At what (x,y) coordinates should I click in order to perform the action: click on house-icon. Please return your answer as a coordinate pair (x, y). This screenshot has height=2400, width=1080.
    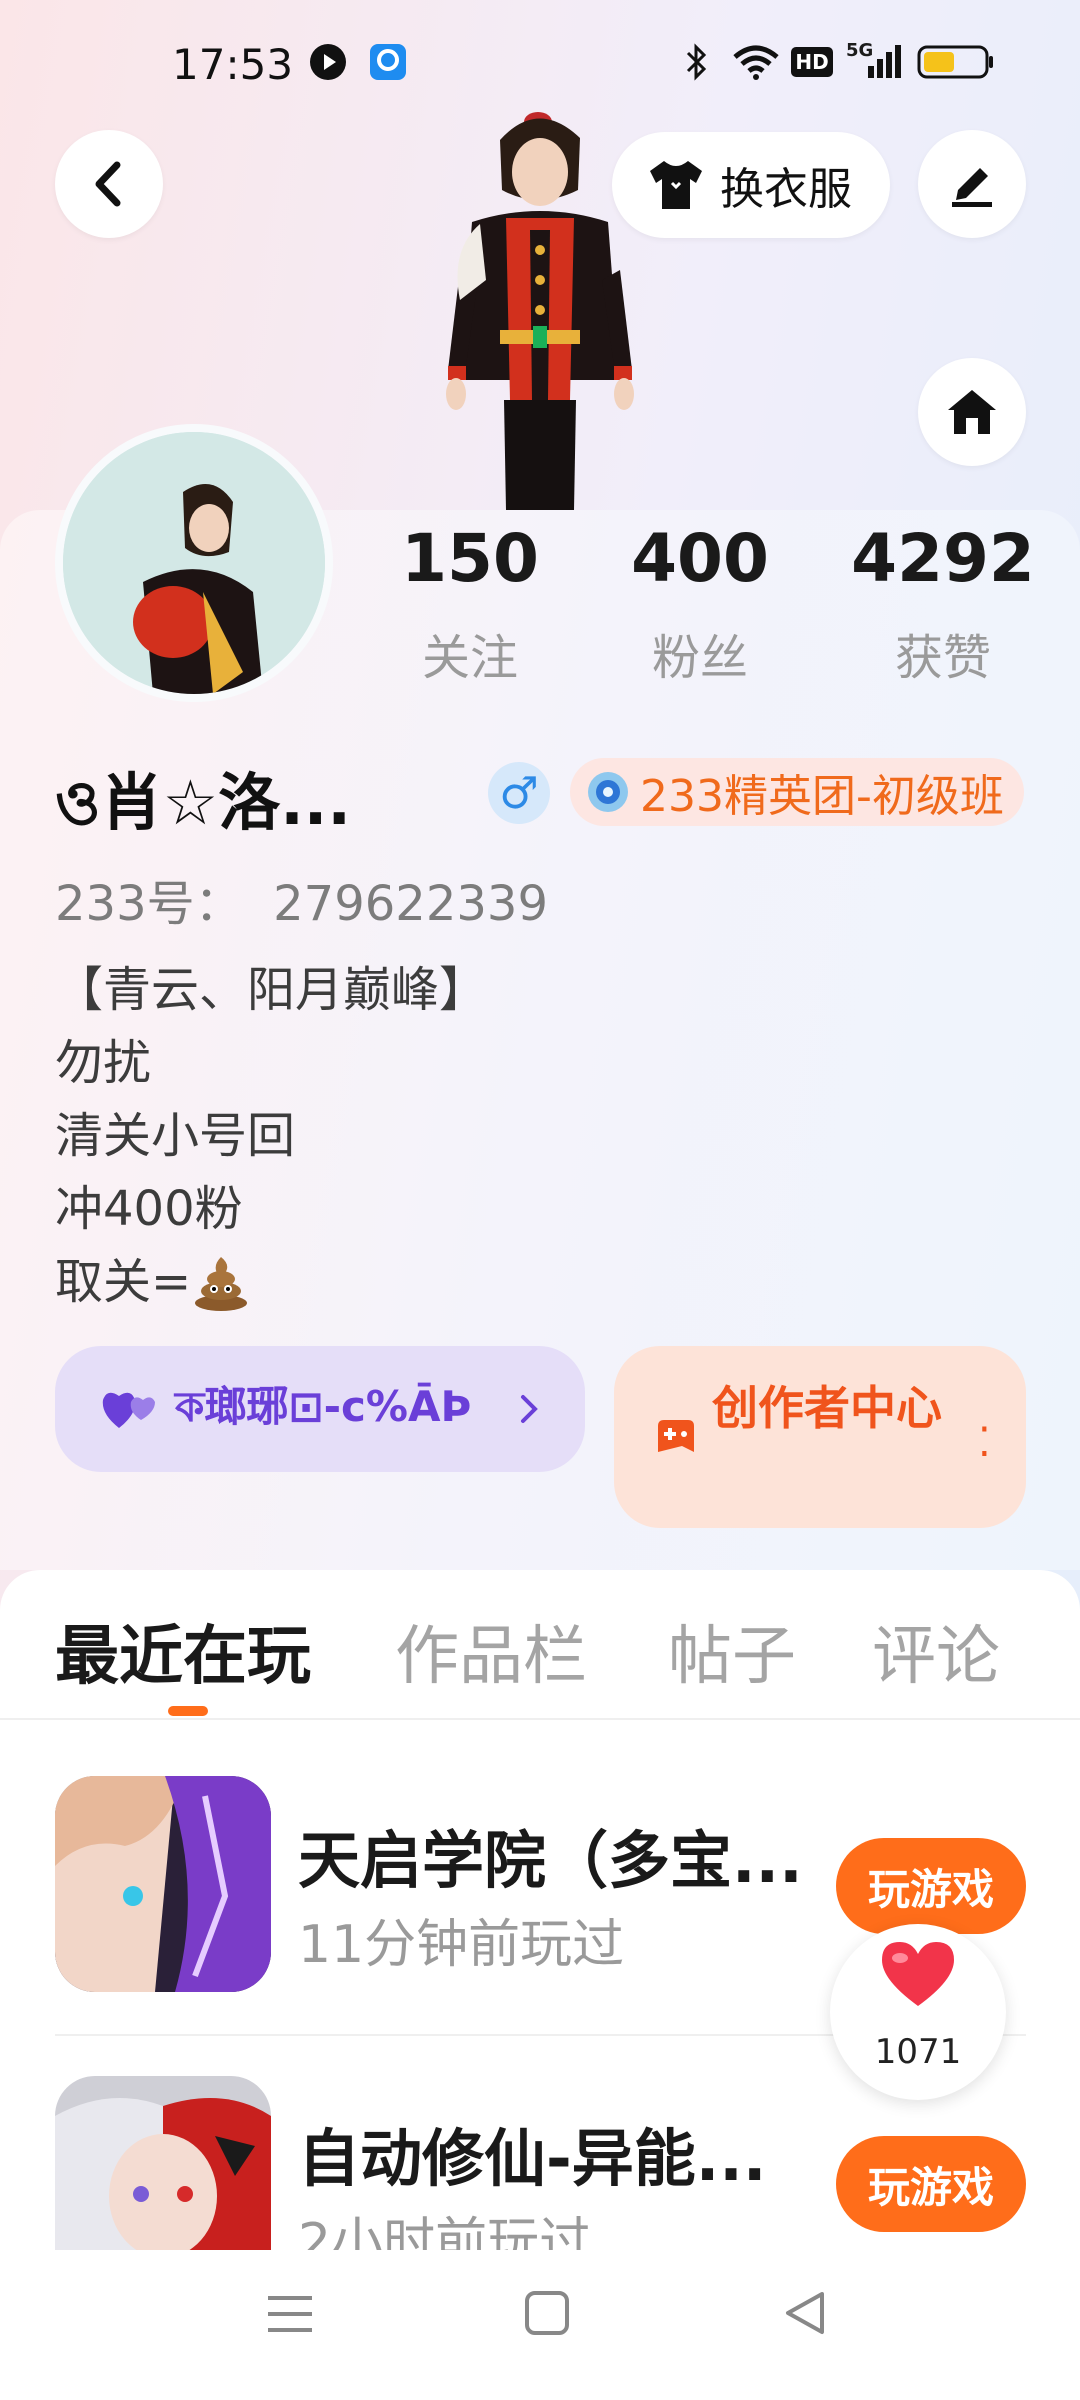
    Looking at the image, I should click on (972, 412).